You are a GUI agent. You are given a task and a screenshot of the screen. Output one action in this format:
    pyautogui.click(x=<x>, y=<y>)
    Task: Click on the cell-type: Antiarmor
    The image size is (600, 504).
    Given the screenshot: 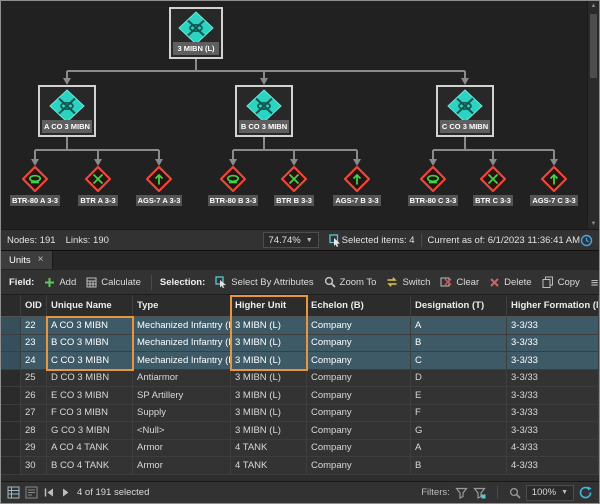 What is the action you would take?
    pyautogui.click(x=182, y=377)
    